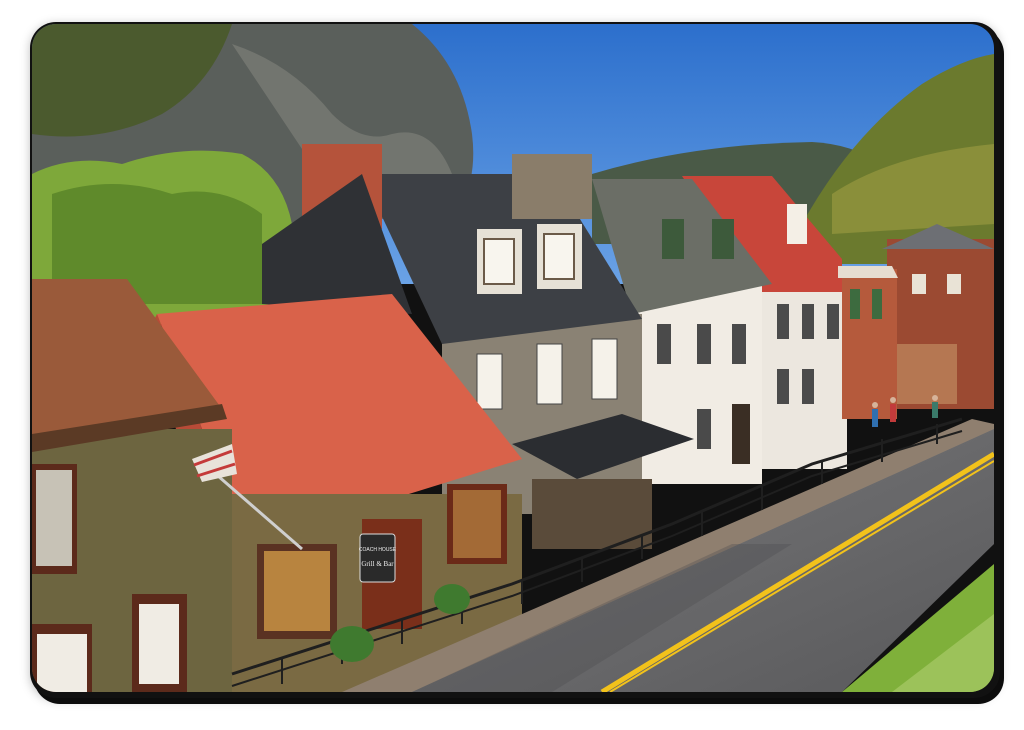  What do you see at coordinates (352, 644) in the screenshot?
I see `planter-shrub` at bounding box center [352, 644].